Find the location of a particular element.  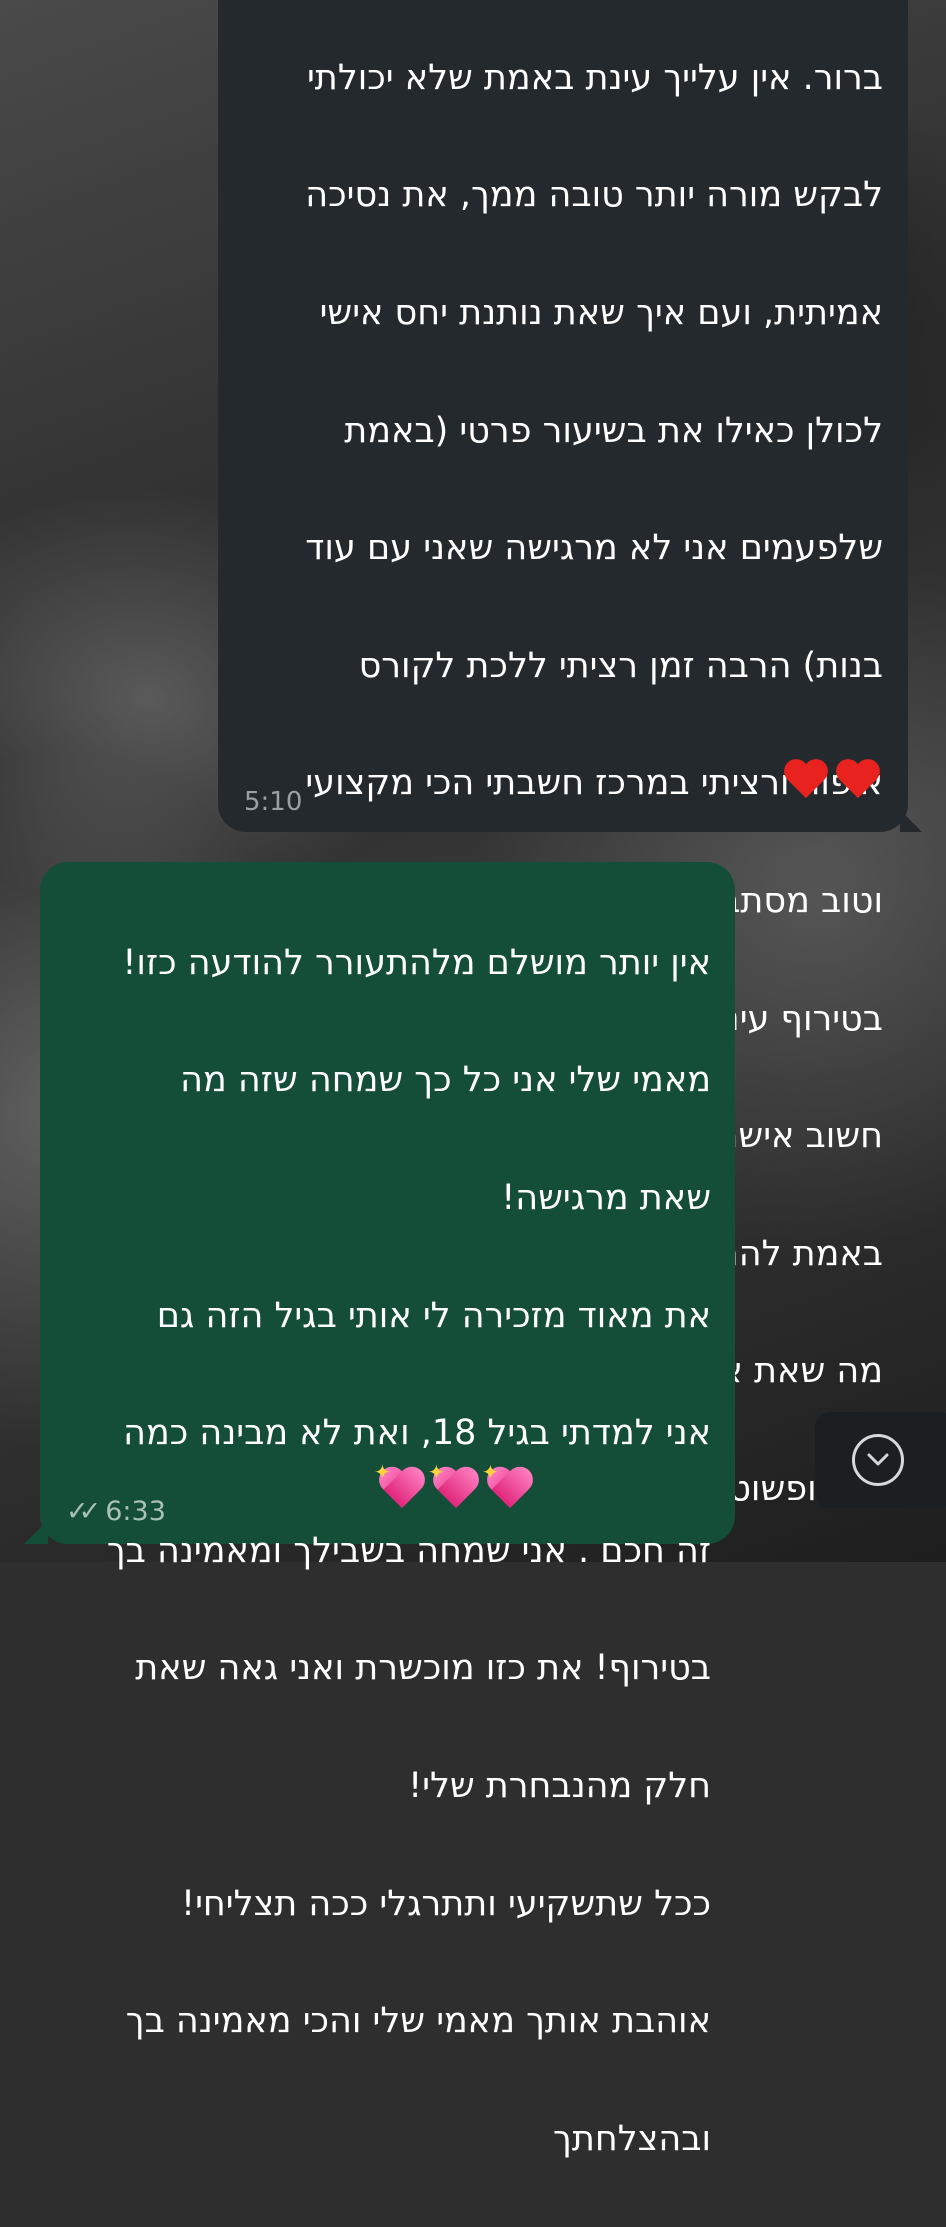

message-line: זה חכם . אני שמחה בשבילך ומאמינה בך is located at coordinates (408, 1550).